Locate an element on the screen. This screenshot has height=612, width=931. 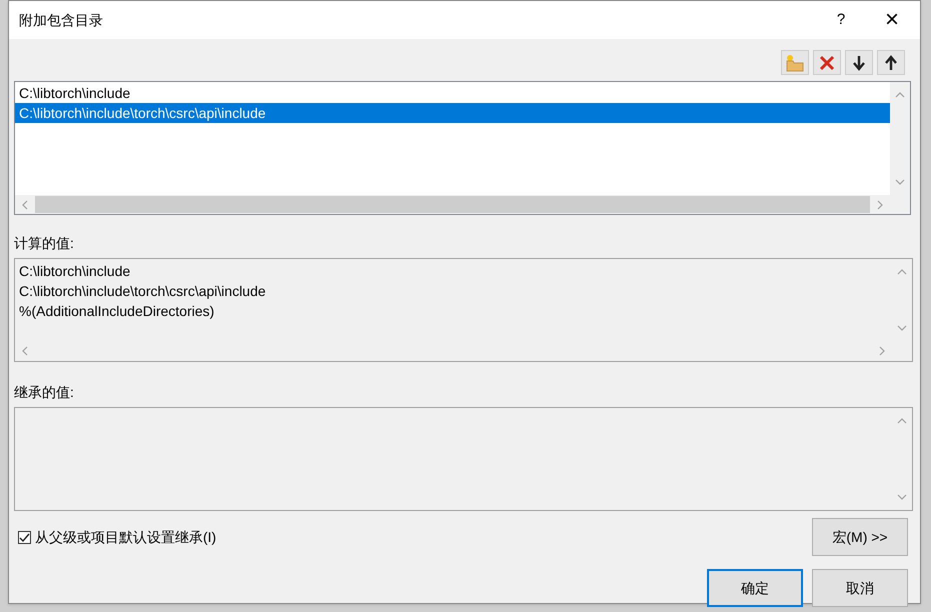
close-button: × is located at coordinates (892, 20).